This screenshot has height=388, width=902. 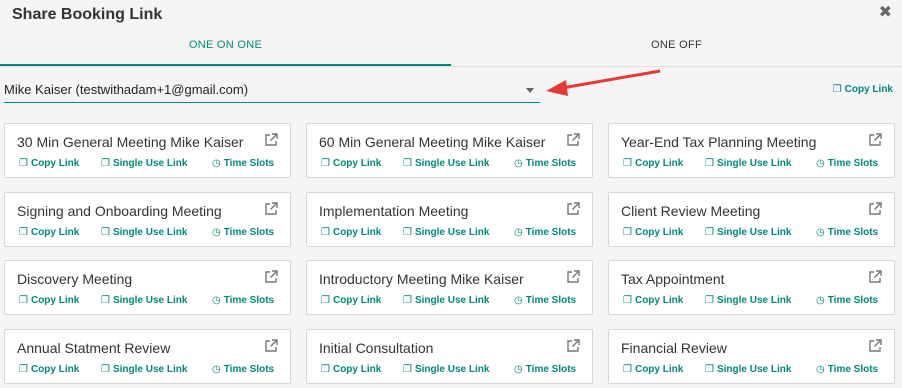 What do you see at coordinates (376, 348) in the screenshot?
I see `meeting-title: Initial Consultation` at bounding box center [376, 348].